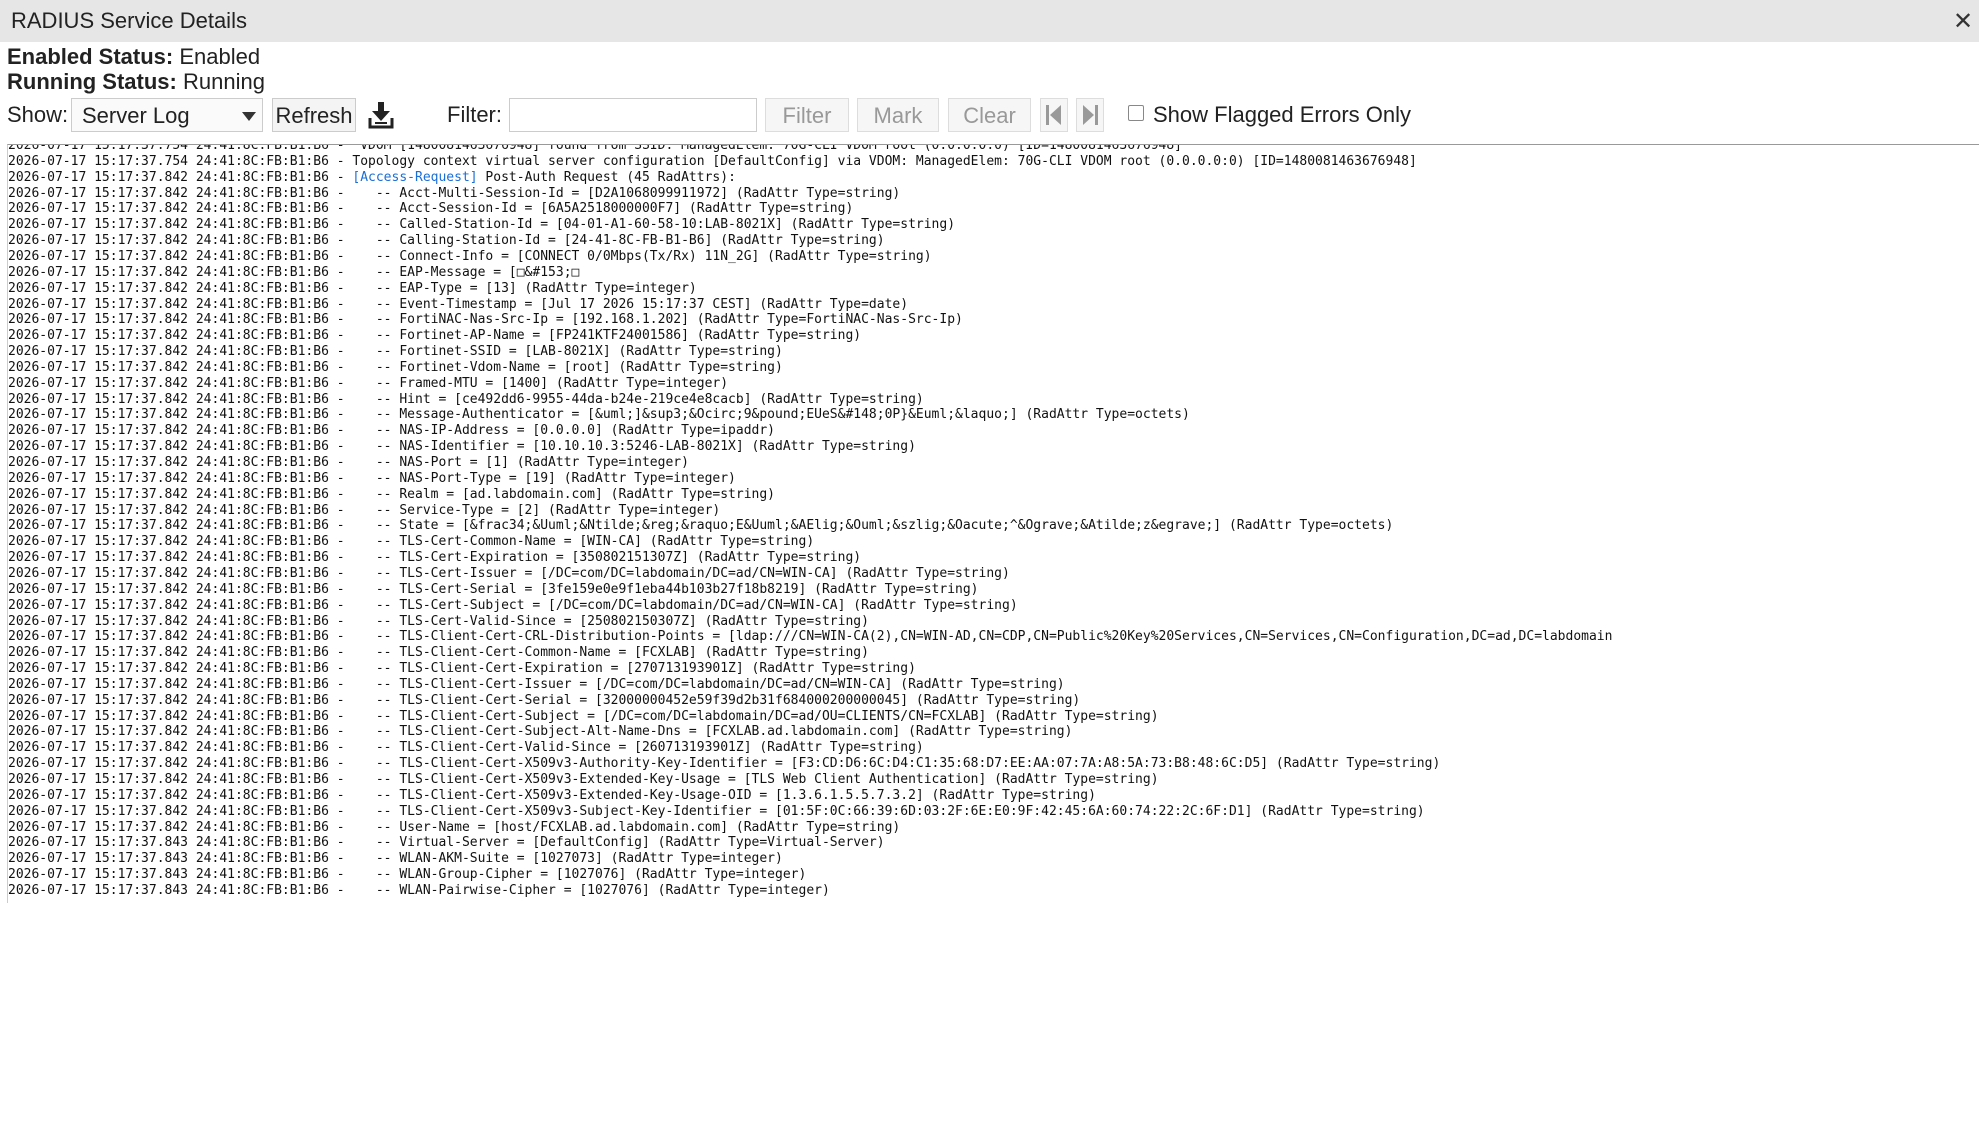 Image resolution: width=1979 pixels, height=1133 pixels. What do you see at coordinates (381, 115) in the screenshot?
I see `download-icon` at bounding box center [381, 115].